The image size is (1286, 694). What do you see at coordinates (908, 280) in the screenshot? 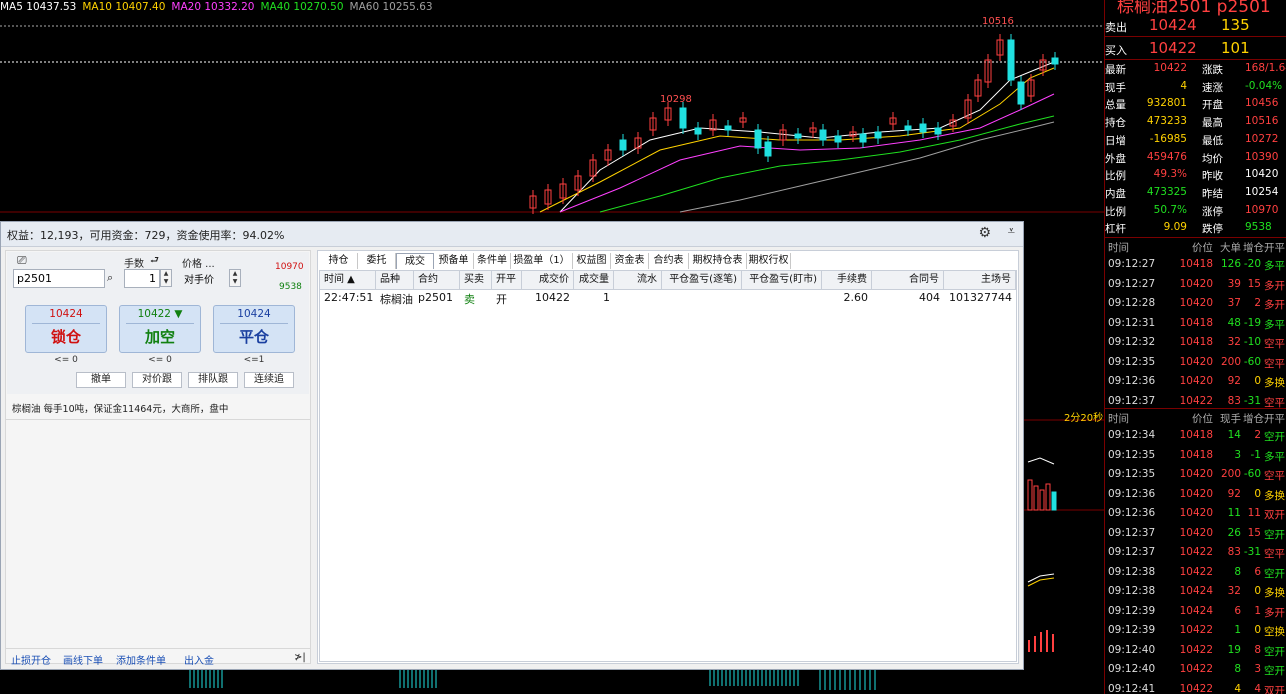
I see `column-header: 合同号` at bounding box center [908, 280].